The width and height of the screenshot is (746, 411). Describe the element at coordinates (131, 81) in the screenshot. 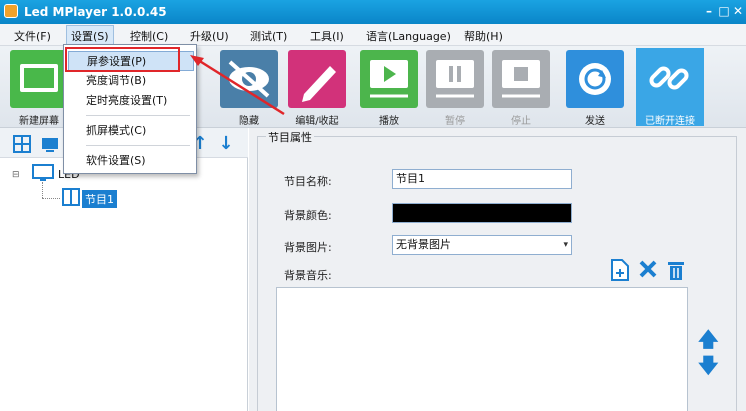

I see `menu-brightness: 亮度调节(B)` at that location.